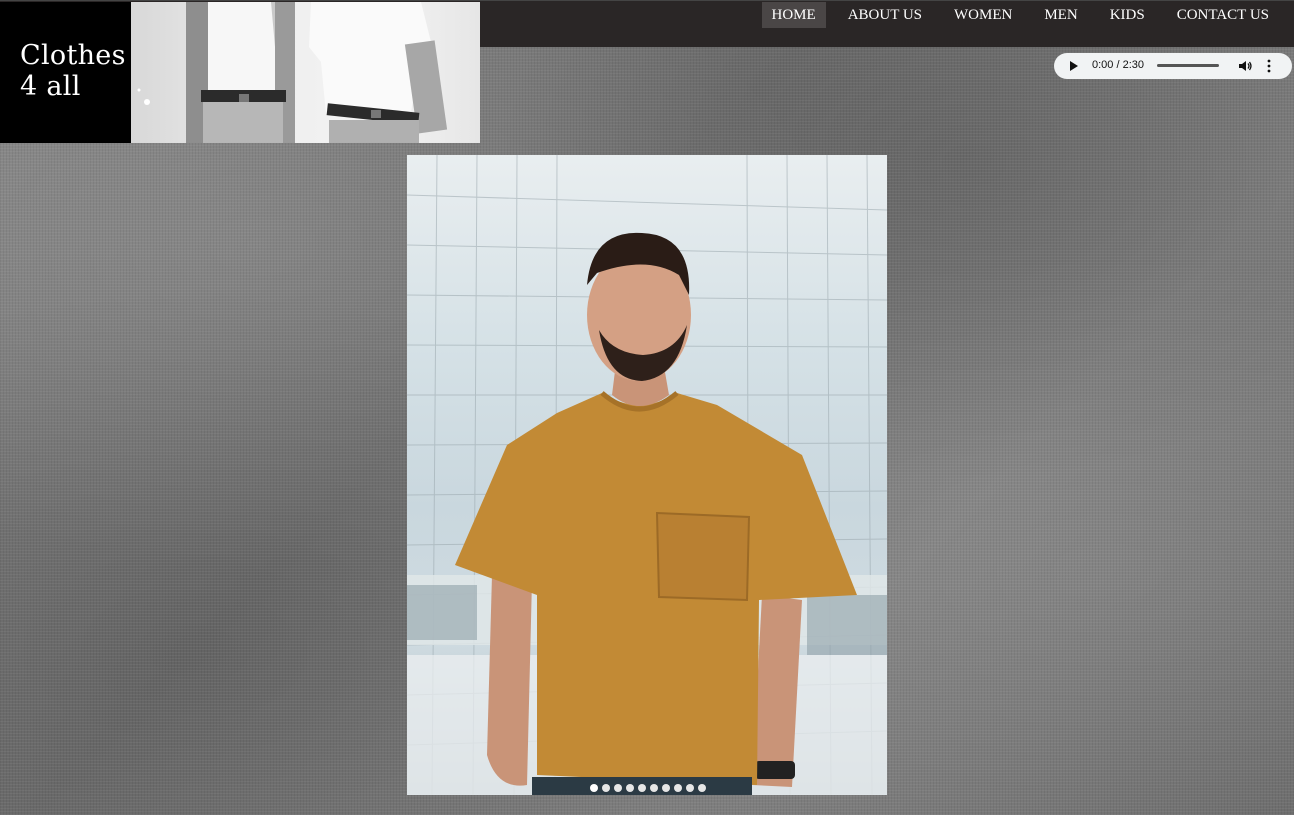 The width and height of the screenshot is (1294, 815). What do you see at coordinates (1074, 66) in the screenshot?
I see `play-icon` at bounding box center [1074, 66].